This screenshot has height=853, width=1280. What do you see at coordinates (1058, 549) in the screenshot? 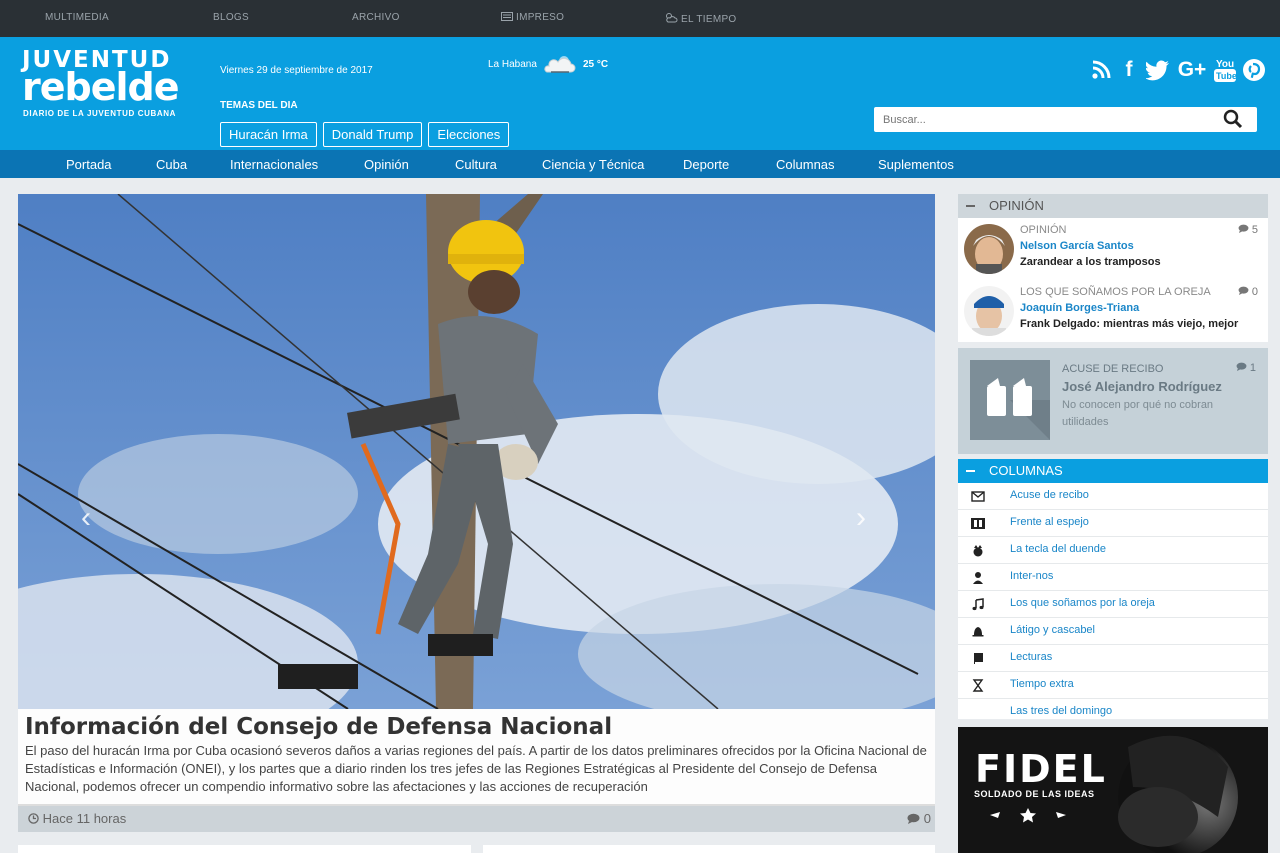
I see `columna-label: La tecla del duende` at bounding box center [1058, 549].